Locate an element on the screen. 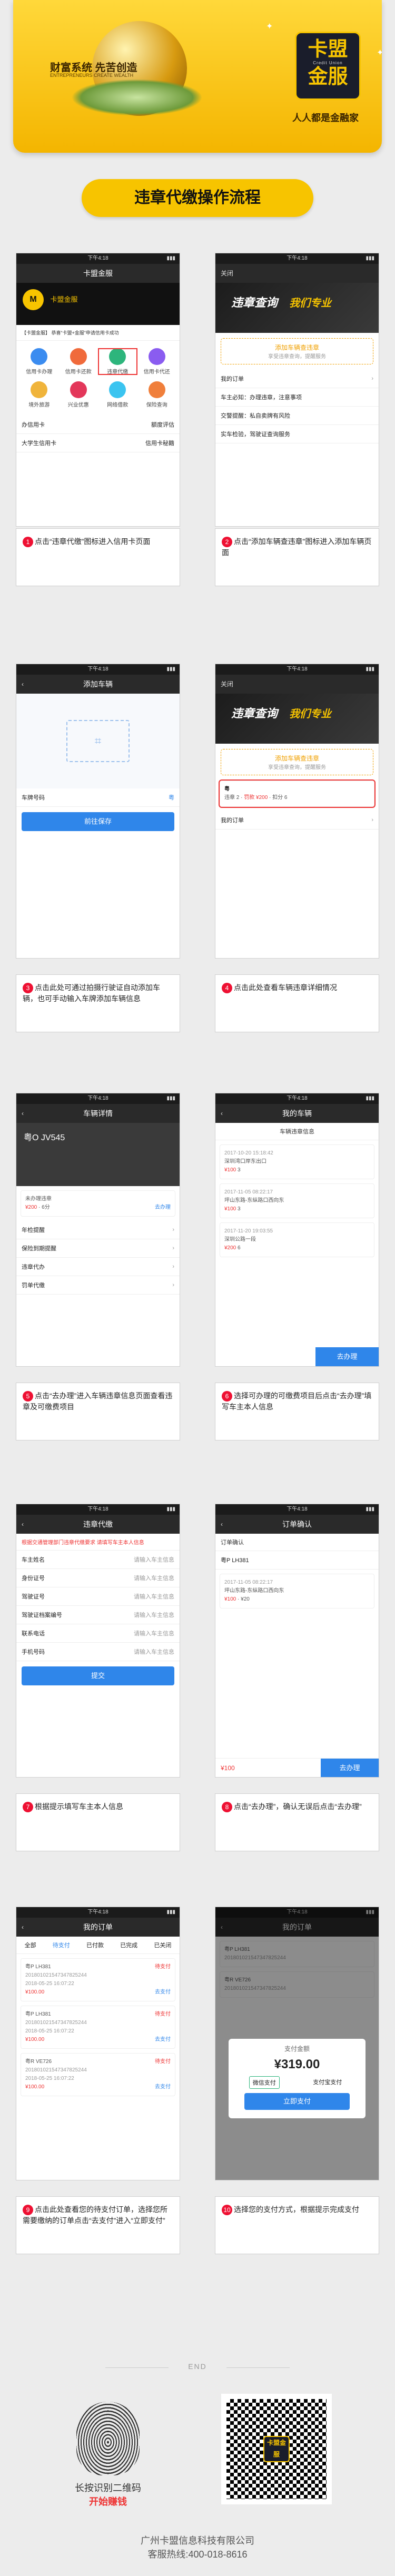 This screenshot has width=395, height=2576. qr-code: 卡盟金服 is located at coordinates (276, 2449).